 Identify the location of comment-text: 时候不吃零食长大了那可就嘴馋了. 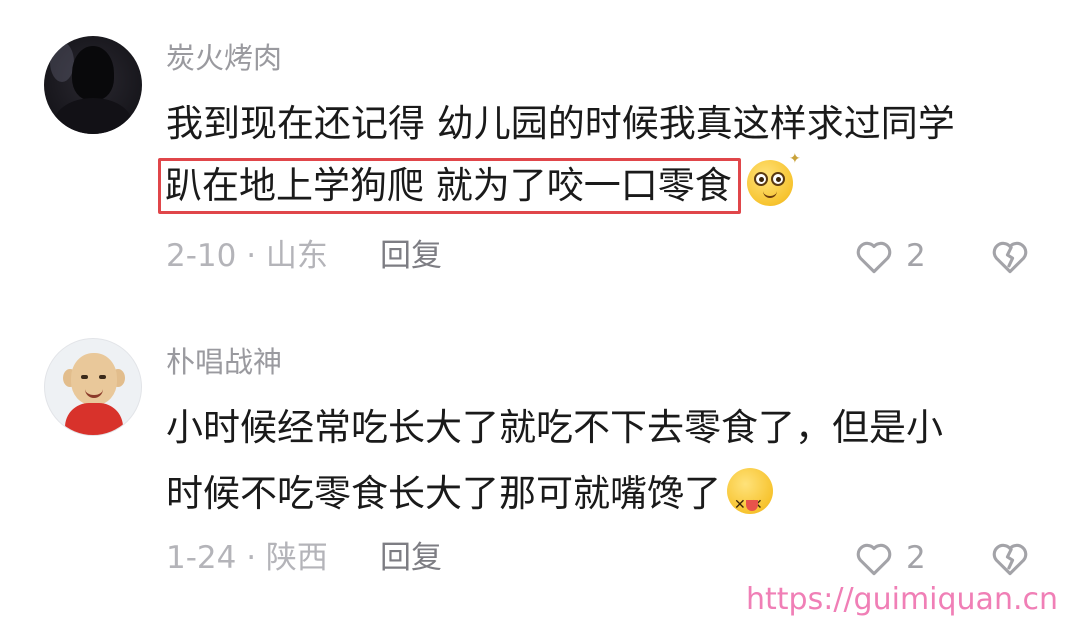
(443, 493).